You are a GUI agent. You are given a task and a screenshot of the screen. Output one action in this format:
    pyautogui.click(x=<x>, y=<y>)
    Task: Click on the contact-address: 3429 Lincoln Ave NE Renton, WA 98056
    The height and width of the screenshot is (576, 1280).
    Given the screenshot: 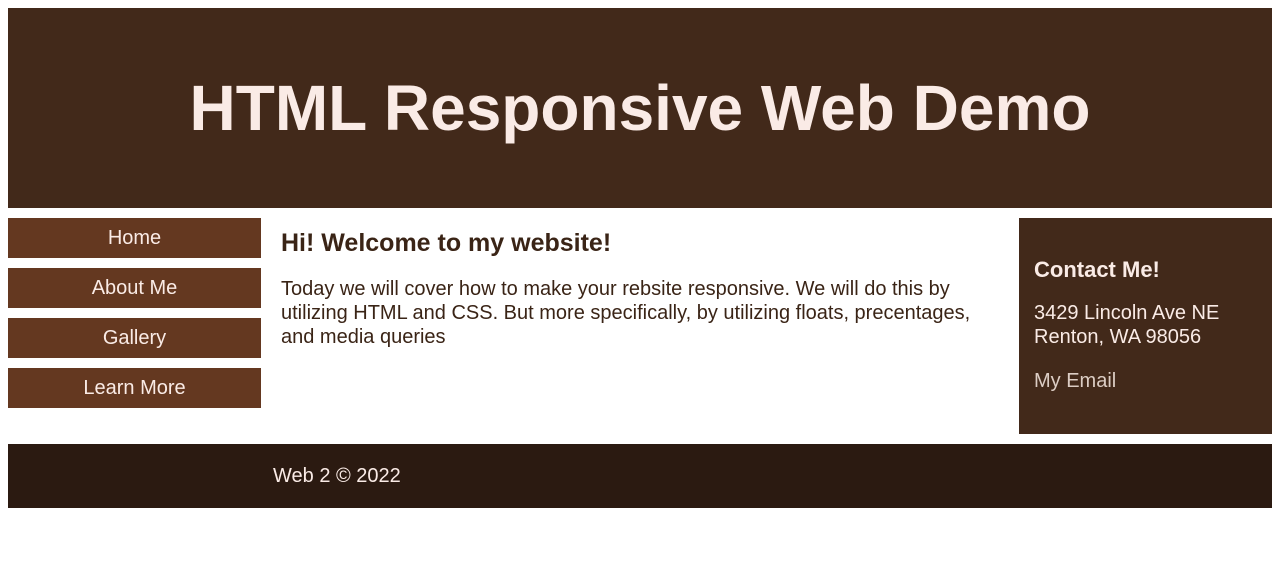 What is the action you would take?
    pyautogui.click(x=1145, y=325)
    